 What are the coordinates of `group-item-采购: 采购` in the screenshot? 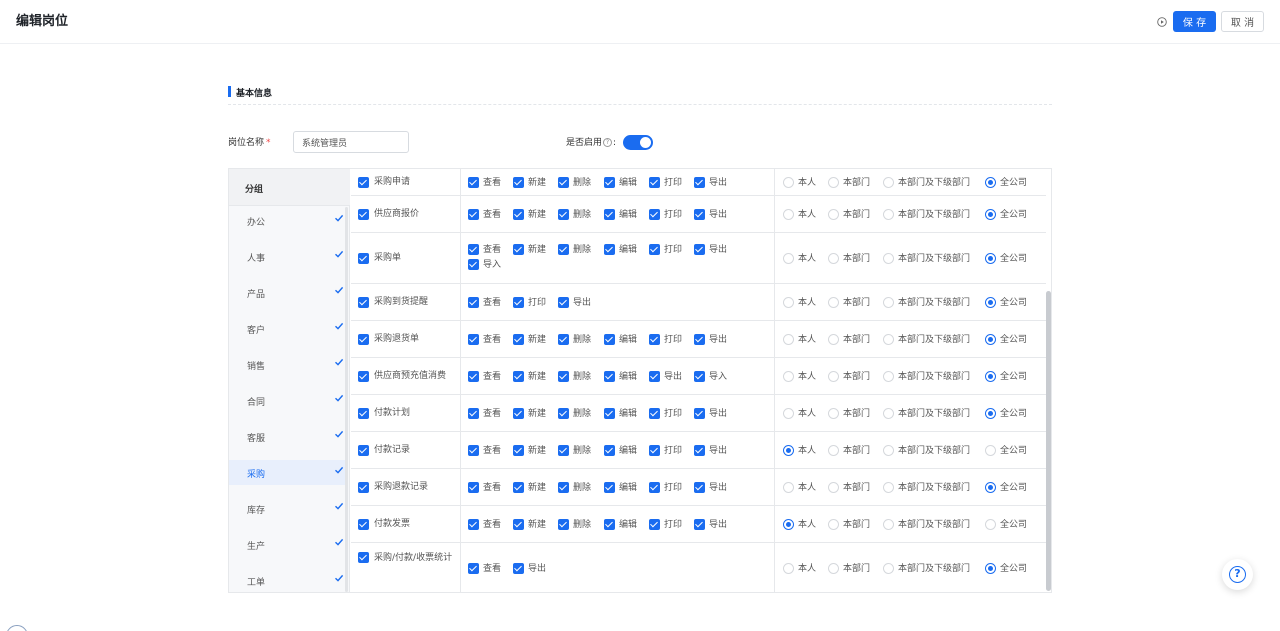 It's located at (287, 472).